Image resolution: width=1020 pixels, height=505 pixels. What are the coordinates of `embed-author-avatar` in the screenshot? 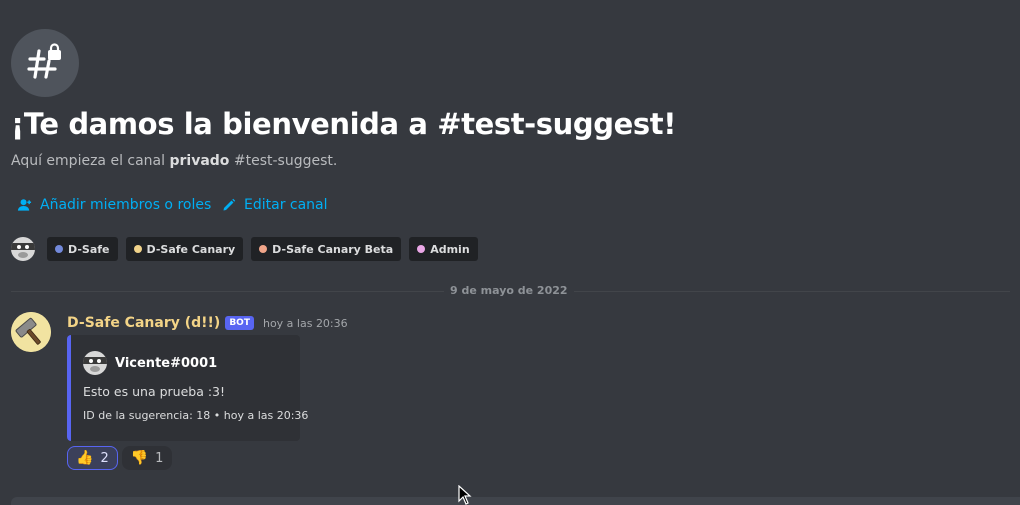 It's located at (95, 363).